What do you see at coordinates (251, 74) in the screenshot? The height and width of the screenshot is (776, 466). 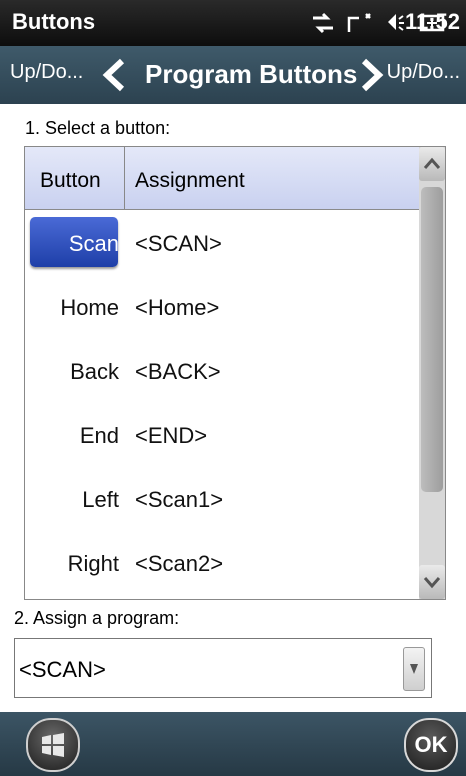 I see `page-title: Program Buttons` at bounding box center [251, 74].